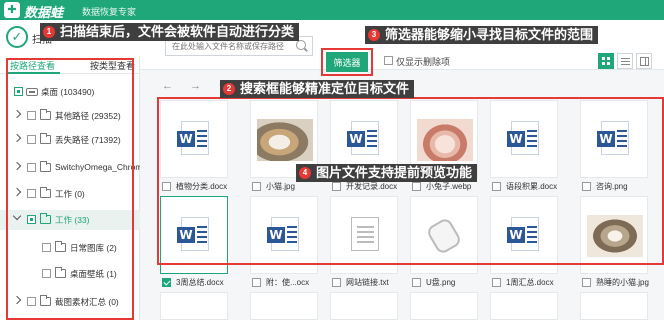 The width and height of the screenshot is (664, 320). What do you see at coordinates (388, 60) in the screenshot?
I see `show-deleted-checkbox` at bounding box center [388, 60].